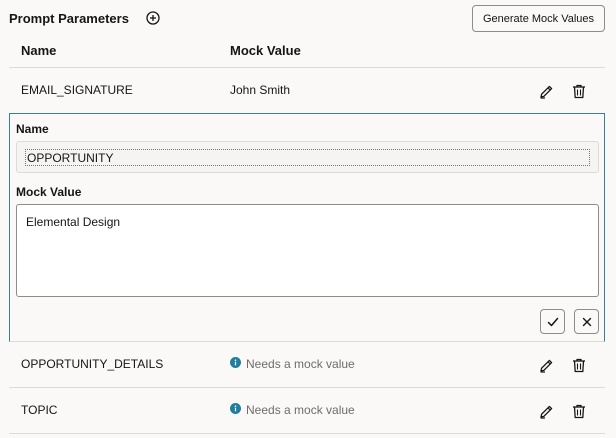  Describe the element at coordinates (32, 129) in the screenshot. I see `name-field-label: Name` at that location.